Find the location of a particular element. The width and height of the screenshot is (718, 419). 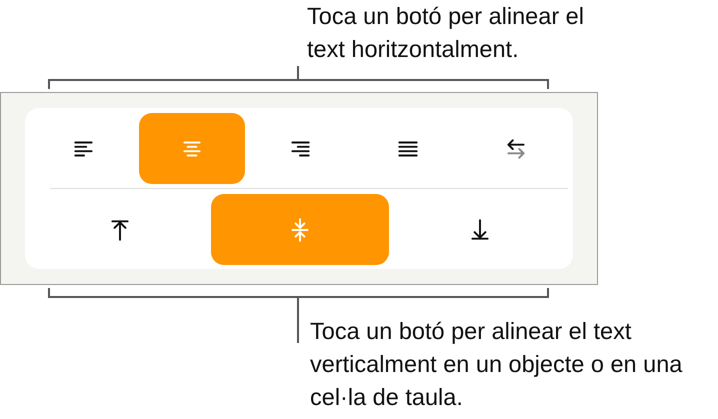

callout-text: Toca un botó per alinear el text horitzontalment. is located at coordinates (446, 33).